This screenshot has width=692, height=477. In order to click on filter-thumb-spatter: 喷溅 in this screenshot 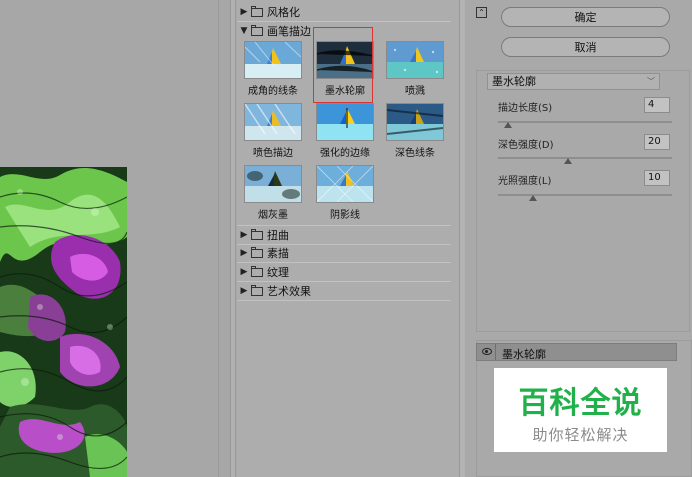, I will do `click(415, 69)`.